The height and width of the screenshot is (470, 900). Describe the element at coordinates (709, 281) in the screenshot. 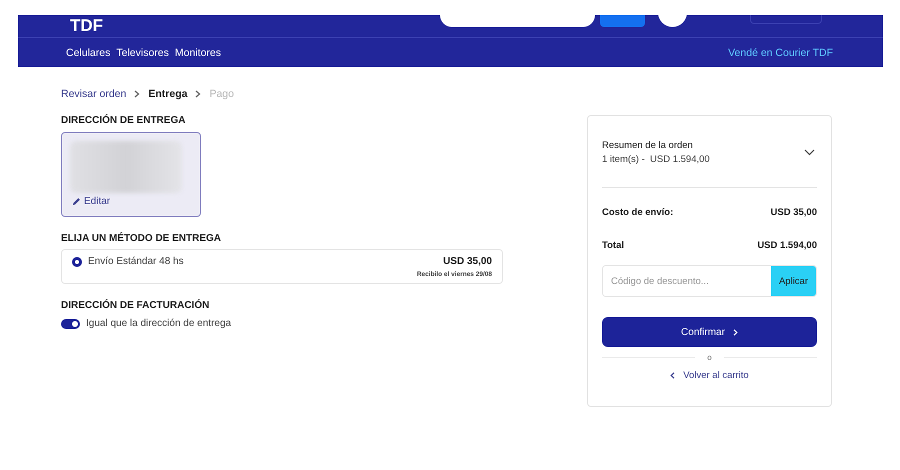

I see `discount-field: Código de descuento... Aplicar` at that location.